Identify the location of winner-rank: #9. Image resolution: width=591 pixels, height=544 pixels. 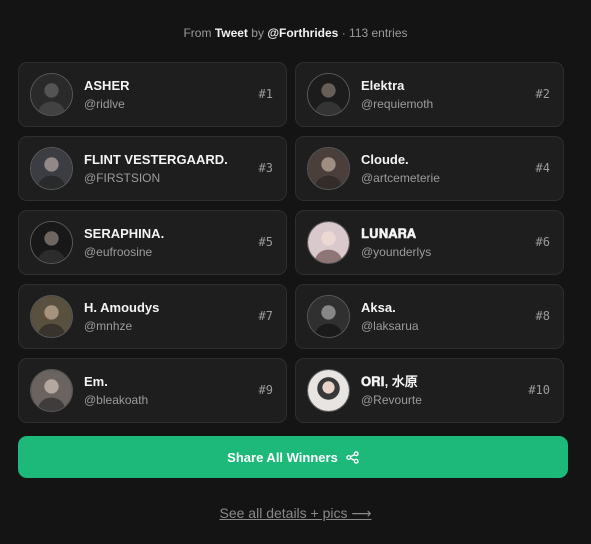
(265, 390).